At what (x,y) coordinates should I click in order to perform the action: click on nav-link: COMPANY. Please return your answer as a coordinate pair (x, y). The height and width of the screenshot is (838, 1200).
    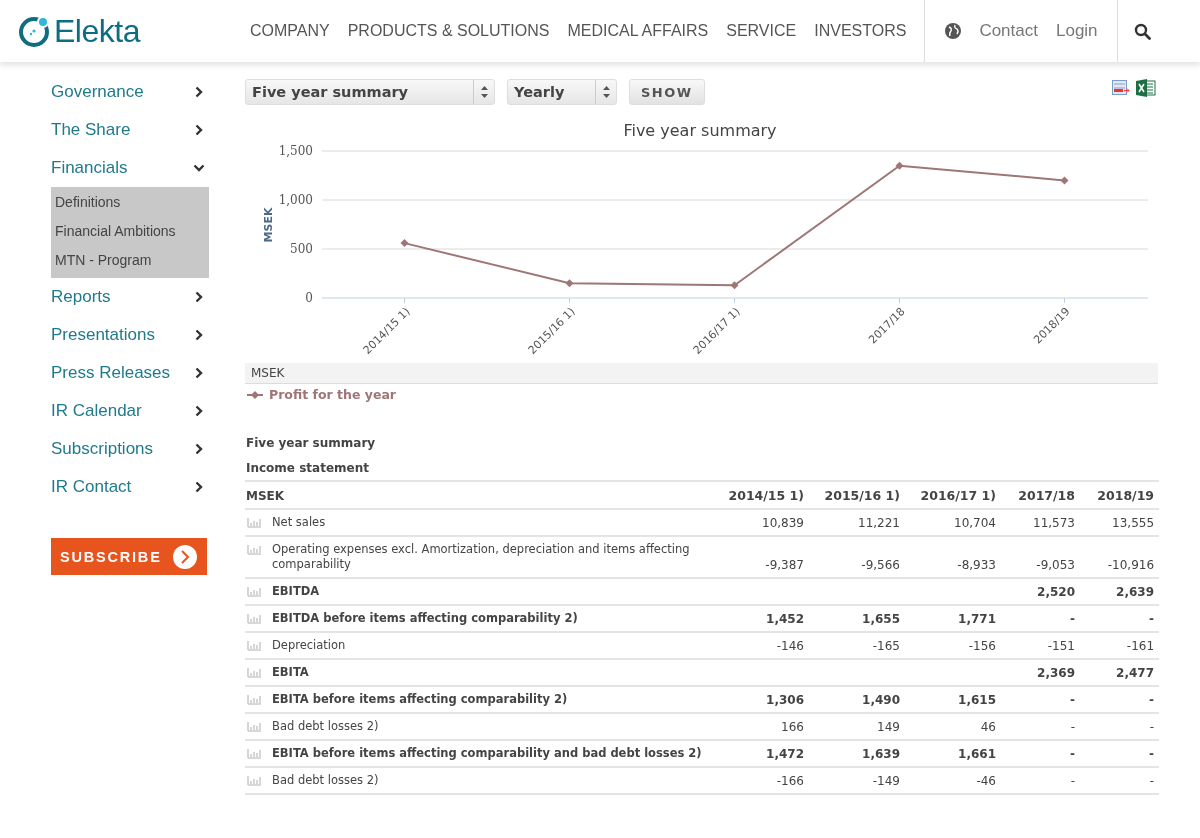
    Looking at the image, I should click on (289, 31).